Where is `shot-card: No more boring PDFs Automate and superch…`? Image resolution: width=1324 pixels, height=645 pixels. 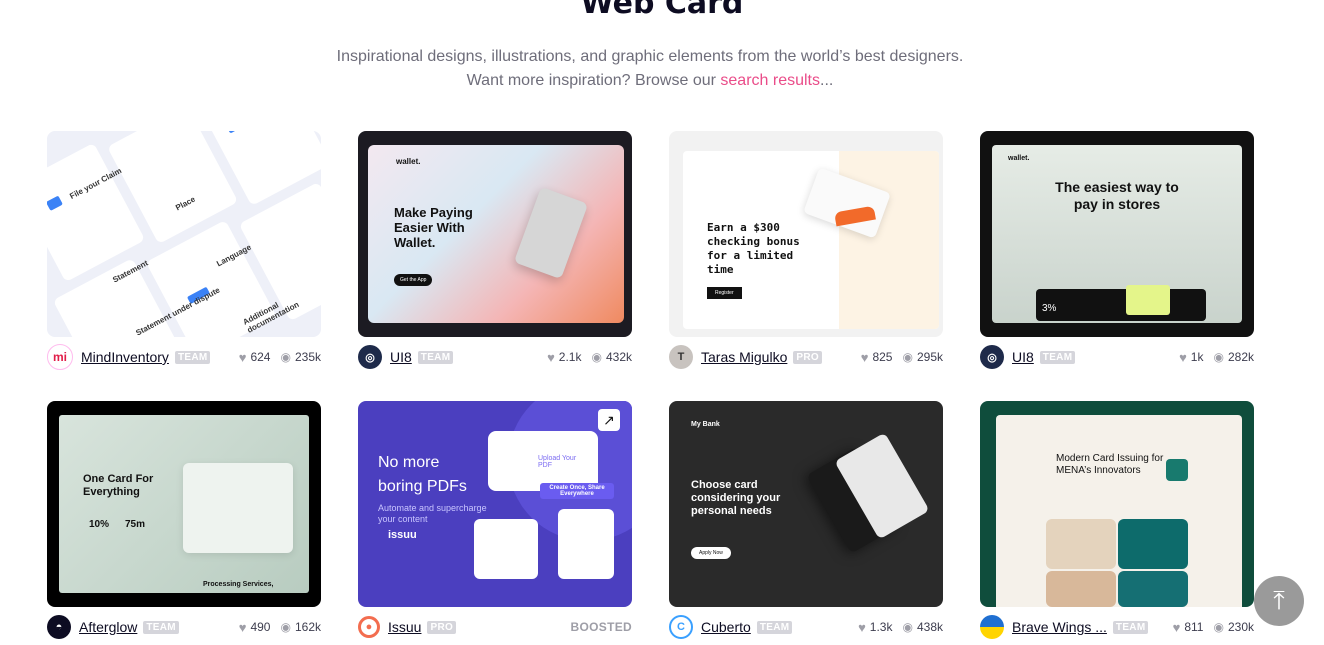
shot-card: No more boring PDFs Automate and superch… is located at coordinates (495, 521).